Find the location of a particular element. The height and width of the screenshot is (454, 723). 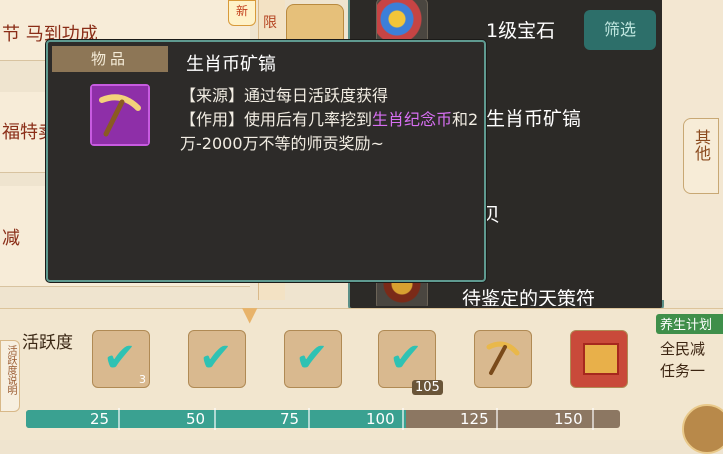

round-menu-button is located at coordinates (702, 429).